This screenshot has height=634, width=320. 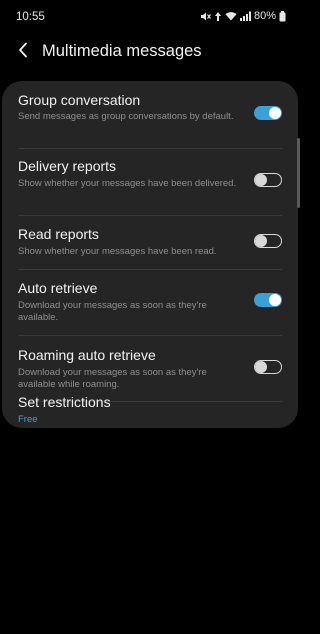 I want to click on battery-icon, so click(x=282, y=16).